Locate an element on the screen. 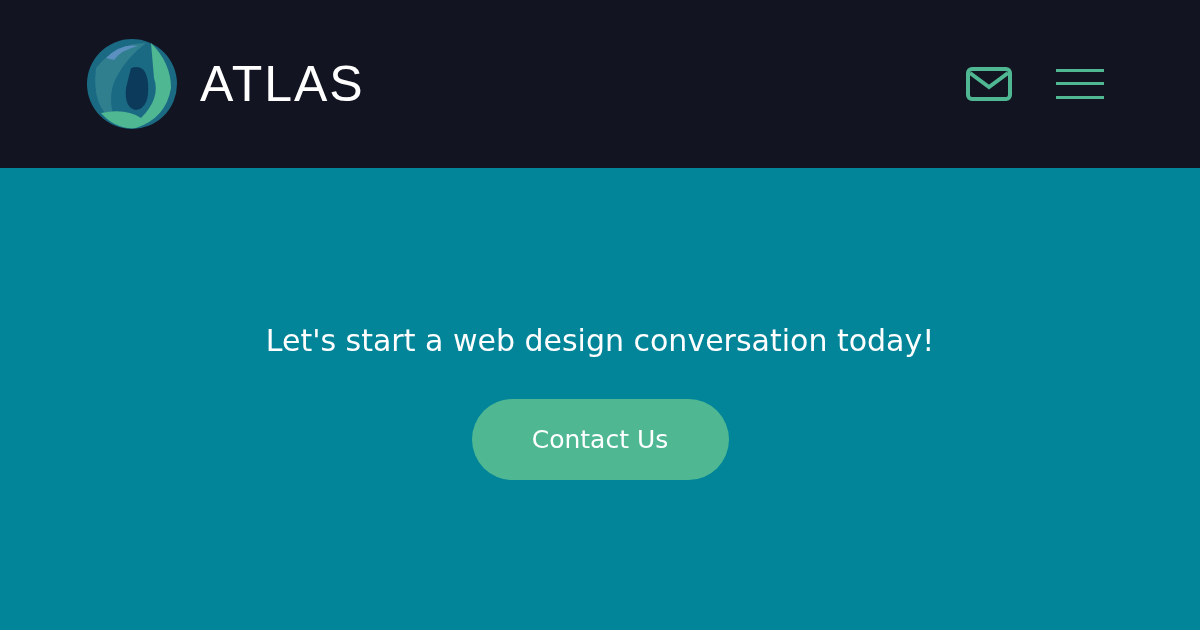 Image resolution: width=1200 pixels, height=630 pixels. mail-icon is located at coordinates (989, 84).